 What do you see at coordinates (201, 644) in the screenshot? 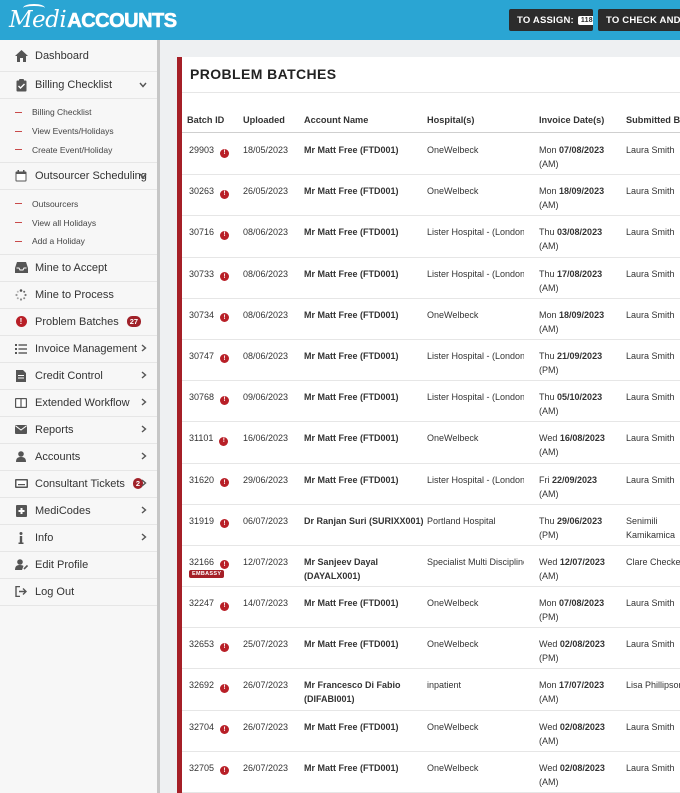
I see `batch-id: 32653` at bounding box center [201, 644].